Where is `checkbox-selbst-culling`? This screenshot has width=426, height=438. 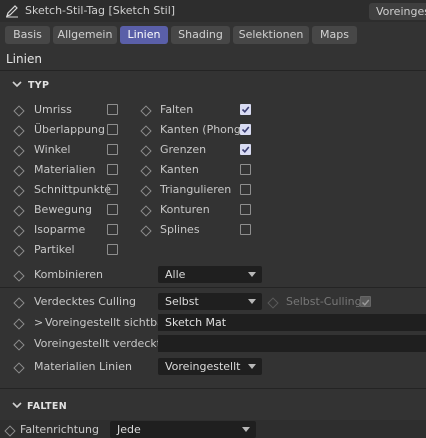 checkbox-selbst-culling is located at coordinates (365, 301).